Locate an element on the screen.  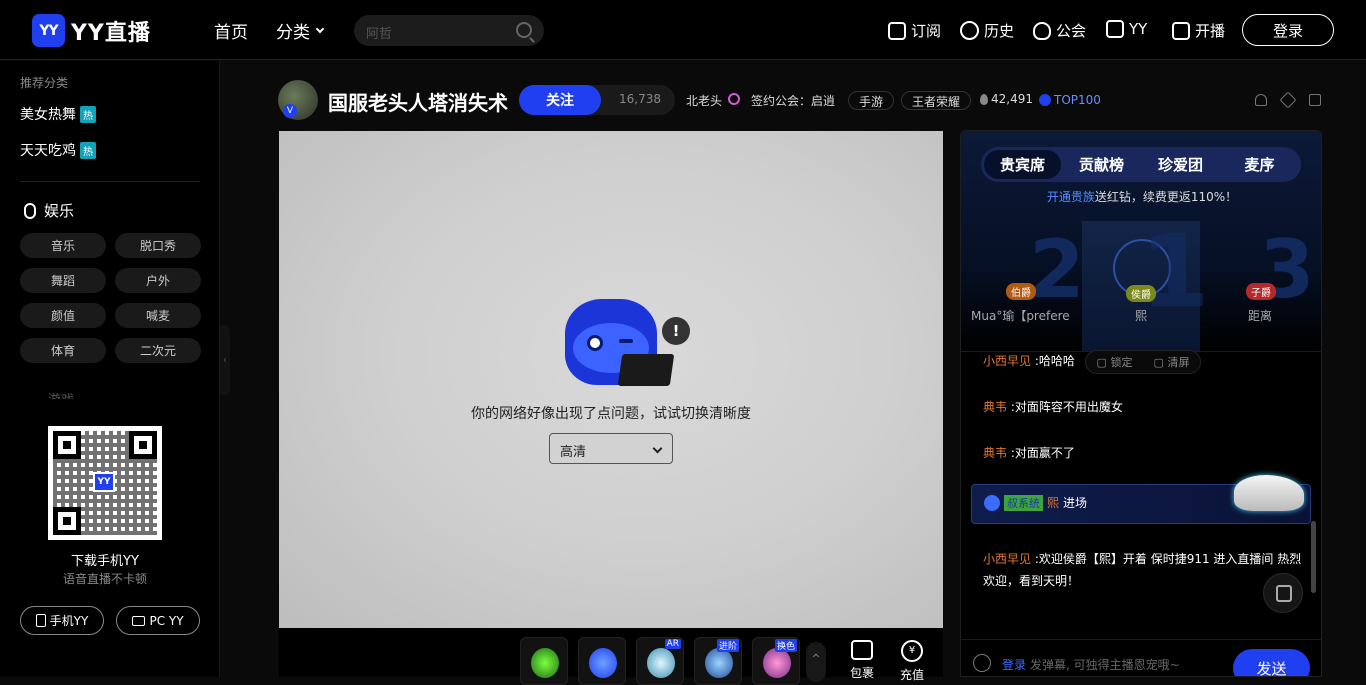
broadcast-link: 开播 is located at coordinates (1198, 30).